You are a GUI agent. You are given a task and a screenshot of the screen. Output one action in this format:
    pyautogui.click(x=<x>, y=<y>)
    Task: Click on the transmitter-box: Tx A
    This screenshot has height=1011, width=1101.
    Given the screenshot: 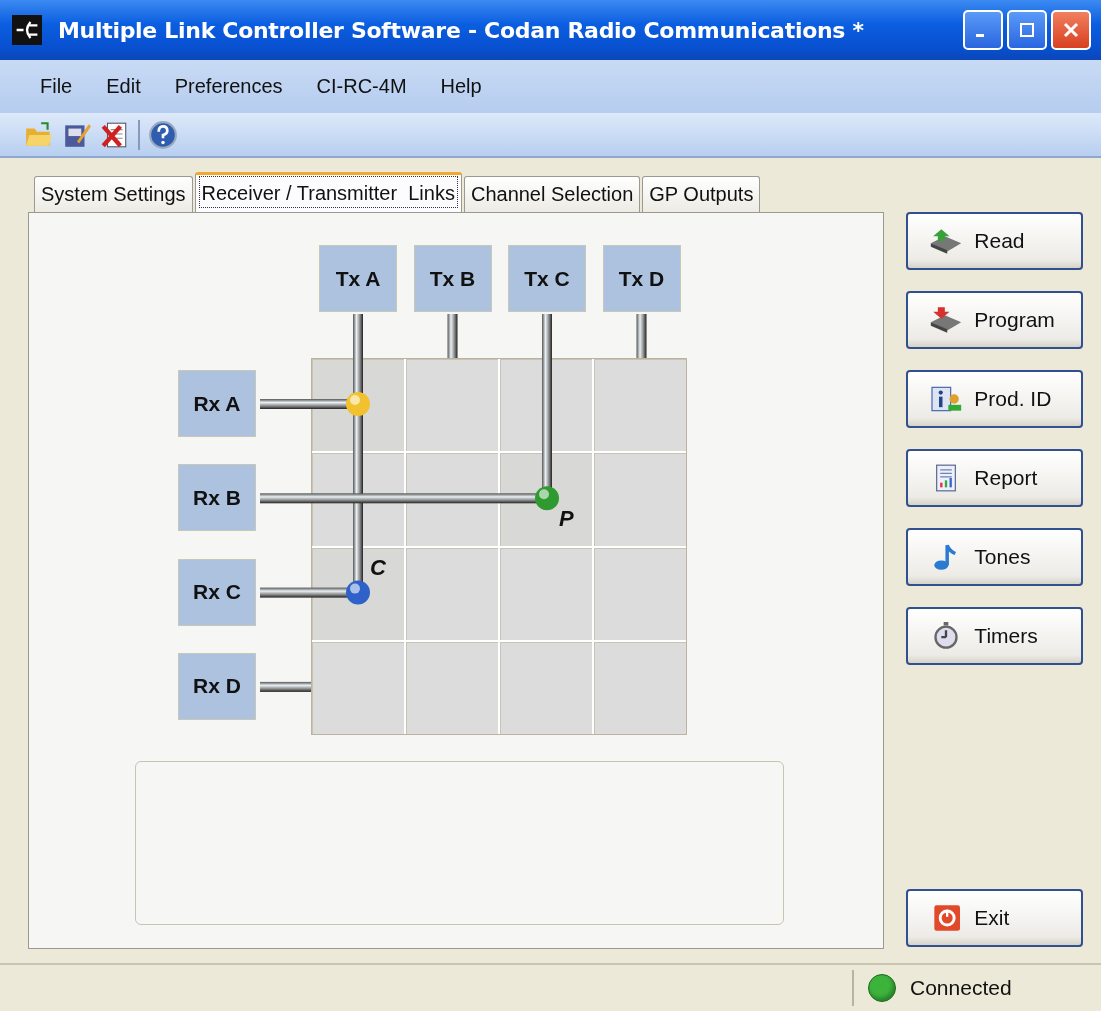 What is the action you would take?
    pyautogui.click(x=358, y=278)
    